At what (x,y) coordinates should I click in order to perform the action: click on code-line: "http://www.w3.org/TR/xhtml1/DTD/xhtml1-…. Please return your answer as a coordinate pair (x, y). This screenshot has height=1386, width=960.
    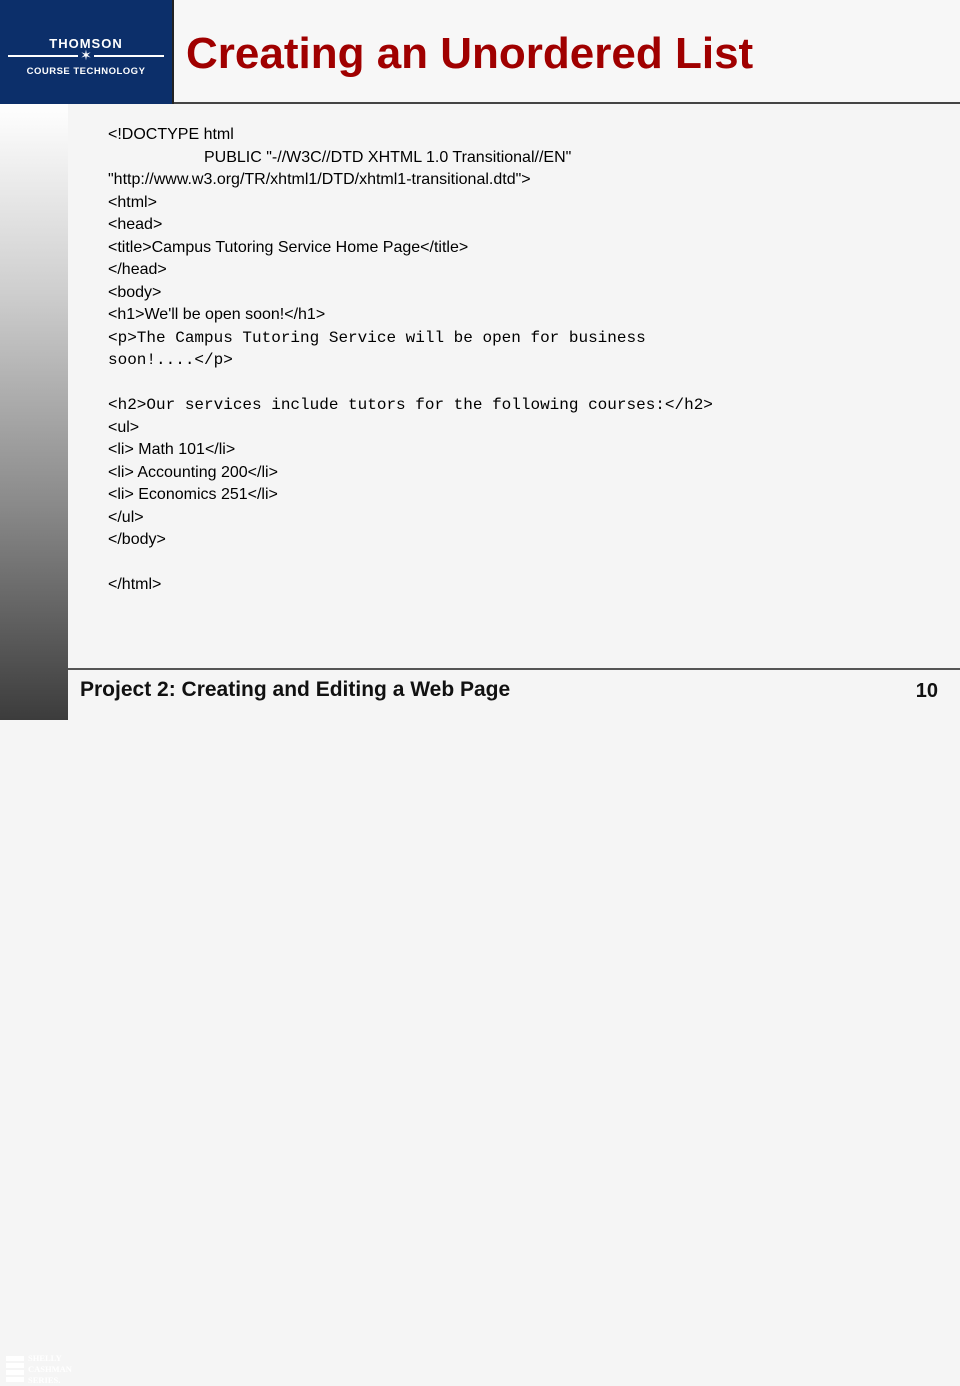
    Looking at the image, I should click on (319, 179).